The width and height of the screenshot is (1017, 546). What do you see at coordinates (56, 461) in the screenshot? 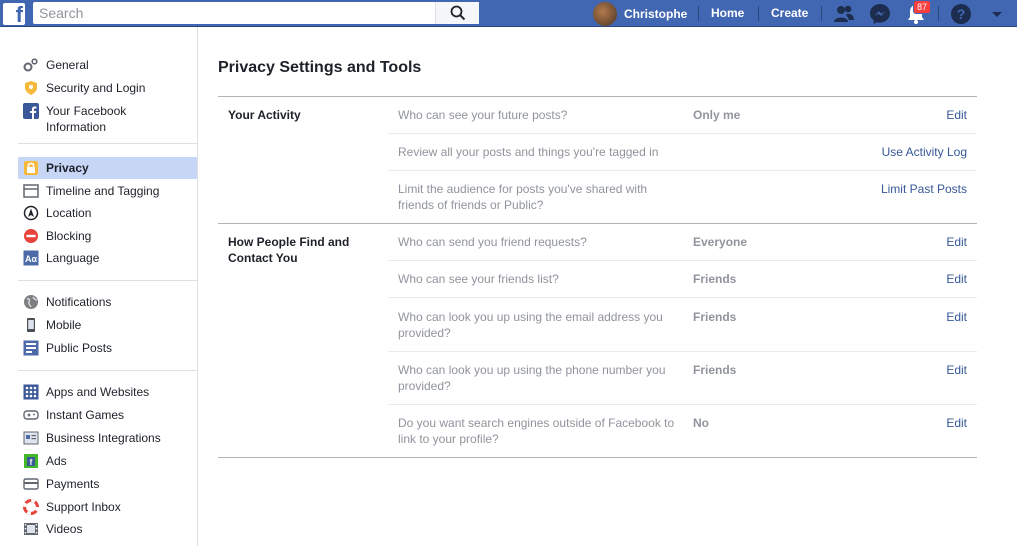
I see `sidebar-item-label: Ads` at bounding box center [56, 461].